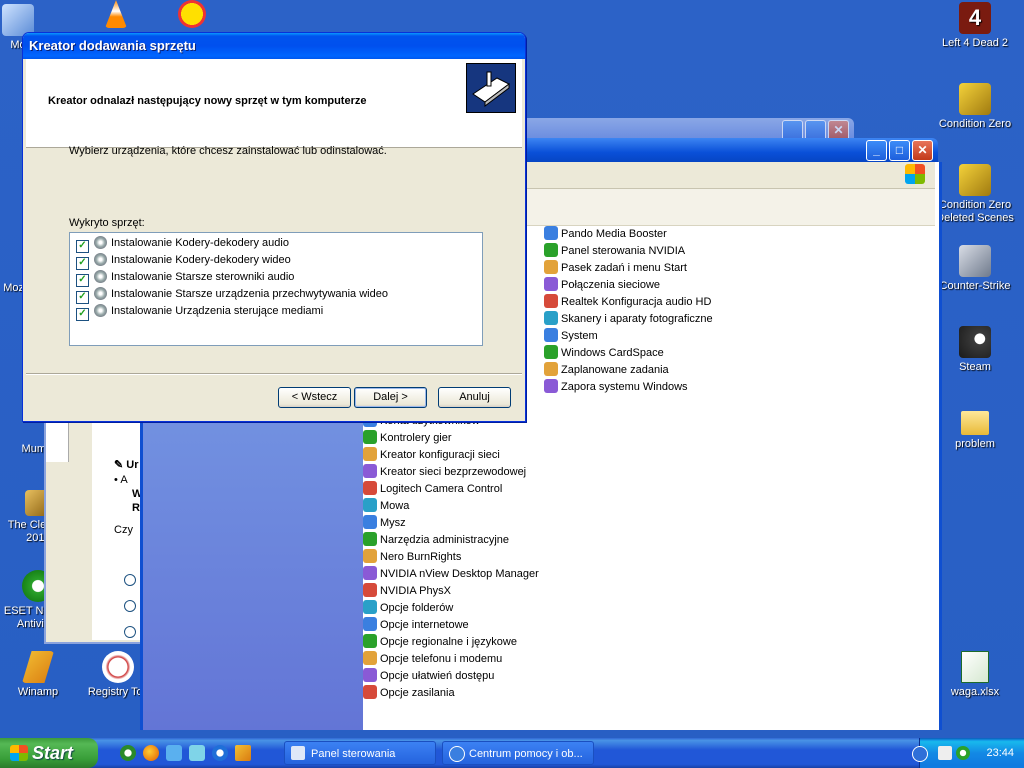 Image resolution: width=1024 pixels, height=768 pixels. Describe the element at coordinates (409, 693) in the screenshot. I see `control-panel-item: Opcje zasilania` at that location.